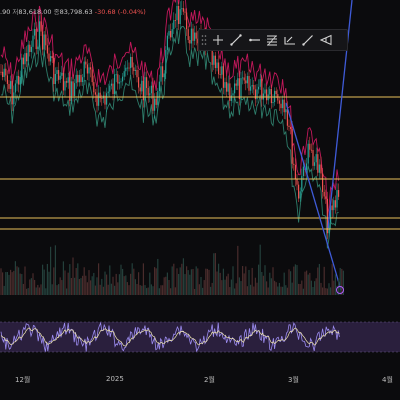 The image size is (400, 400). What do you see at coordinates (326, 40) in the screenshot?
I see `measure-icon` at bounding box center [326, 40].